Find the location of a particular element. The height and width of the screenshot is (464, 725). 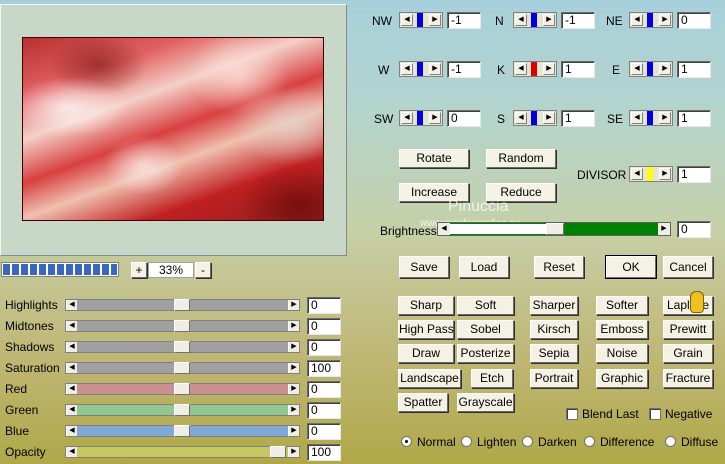

kernel-spinner-n: ◀ ▶ is located at coordinates (535, 20).